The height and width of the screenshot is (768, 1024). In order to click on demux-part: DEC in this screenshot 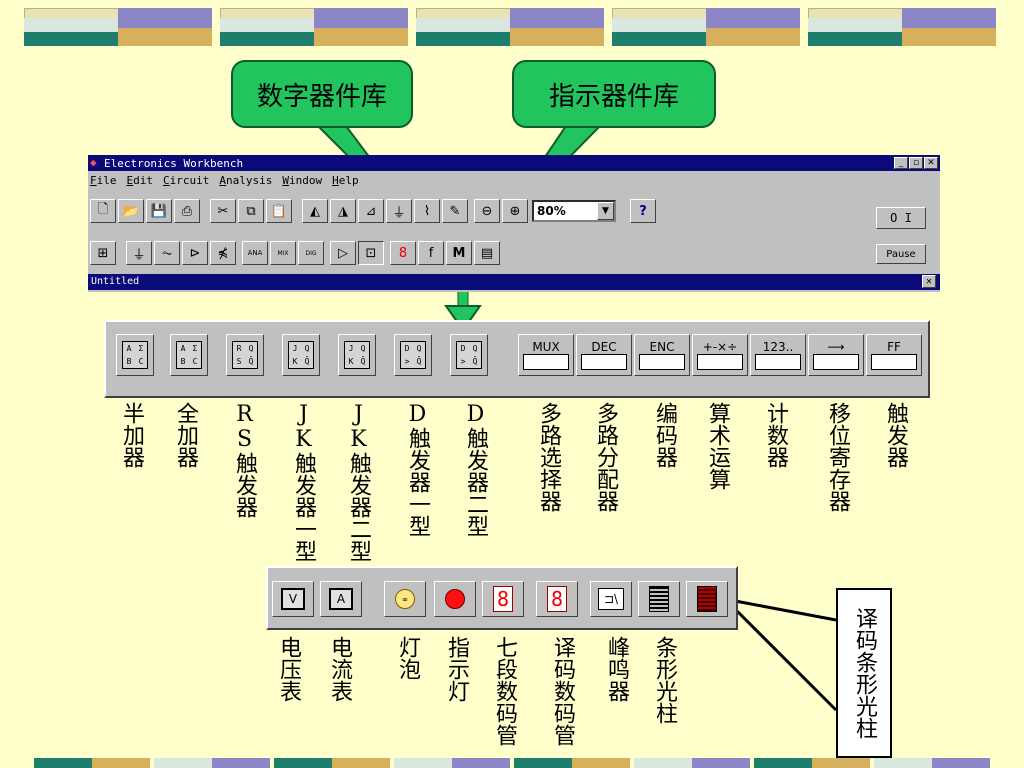, I will do `click(604, 355)`.